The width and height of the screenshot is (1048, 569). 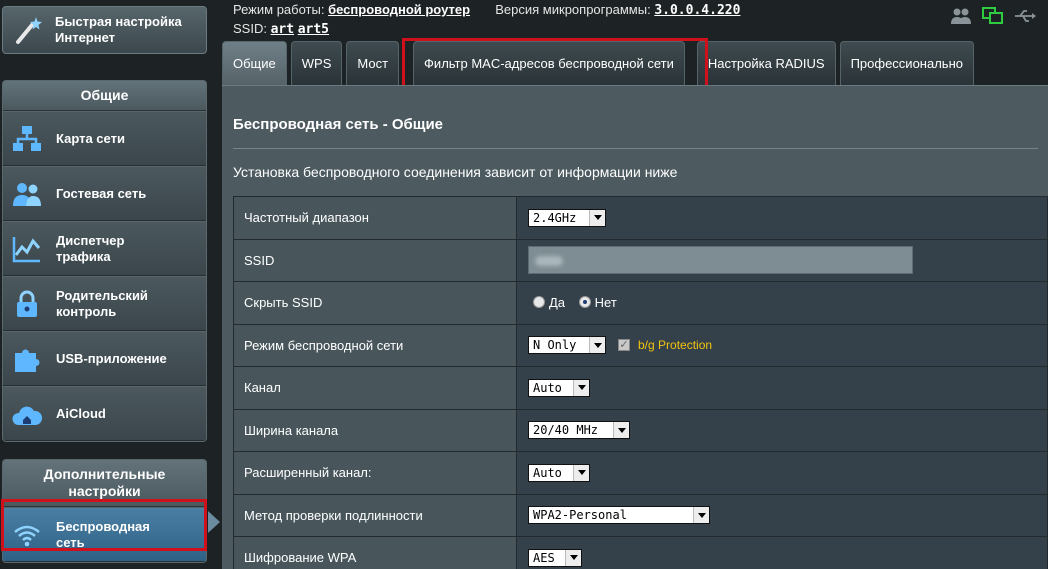 What do you see at coordinates (399, 9) in the screenshot?
I see `operation-mode-link: беспроводной роутер` at bounding box center [399, 9].